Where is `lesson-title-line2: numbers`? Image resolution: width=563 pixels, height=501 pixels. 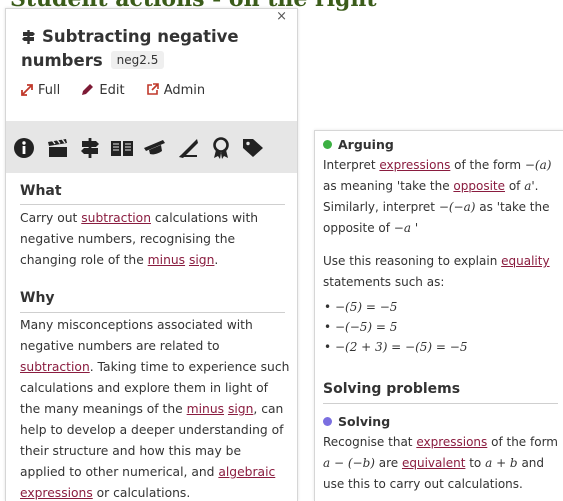 lesson-title-line2: numbers is located at coordinates (62, 60).